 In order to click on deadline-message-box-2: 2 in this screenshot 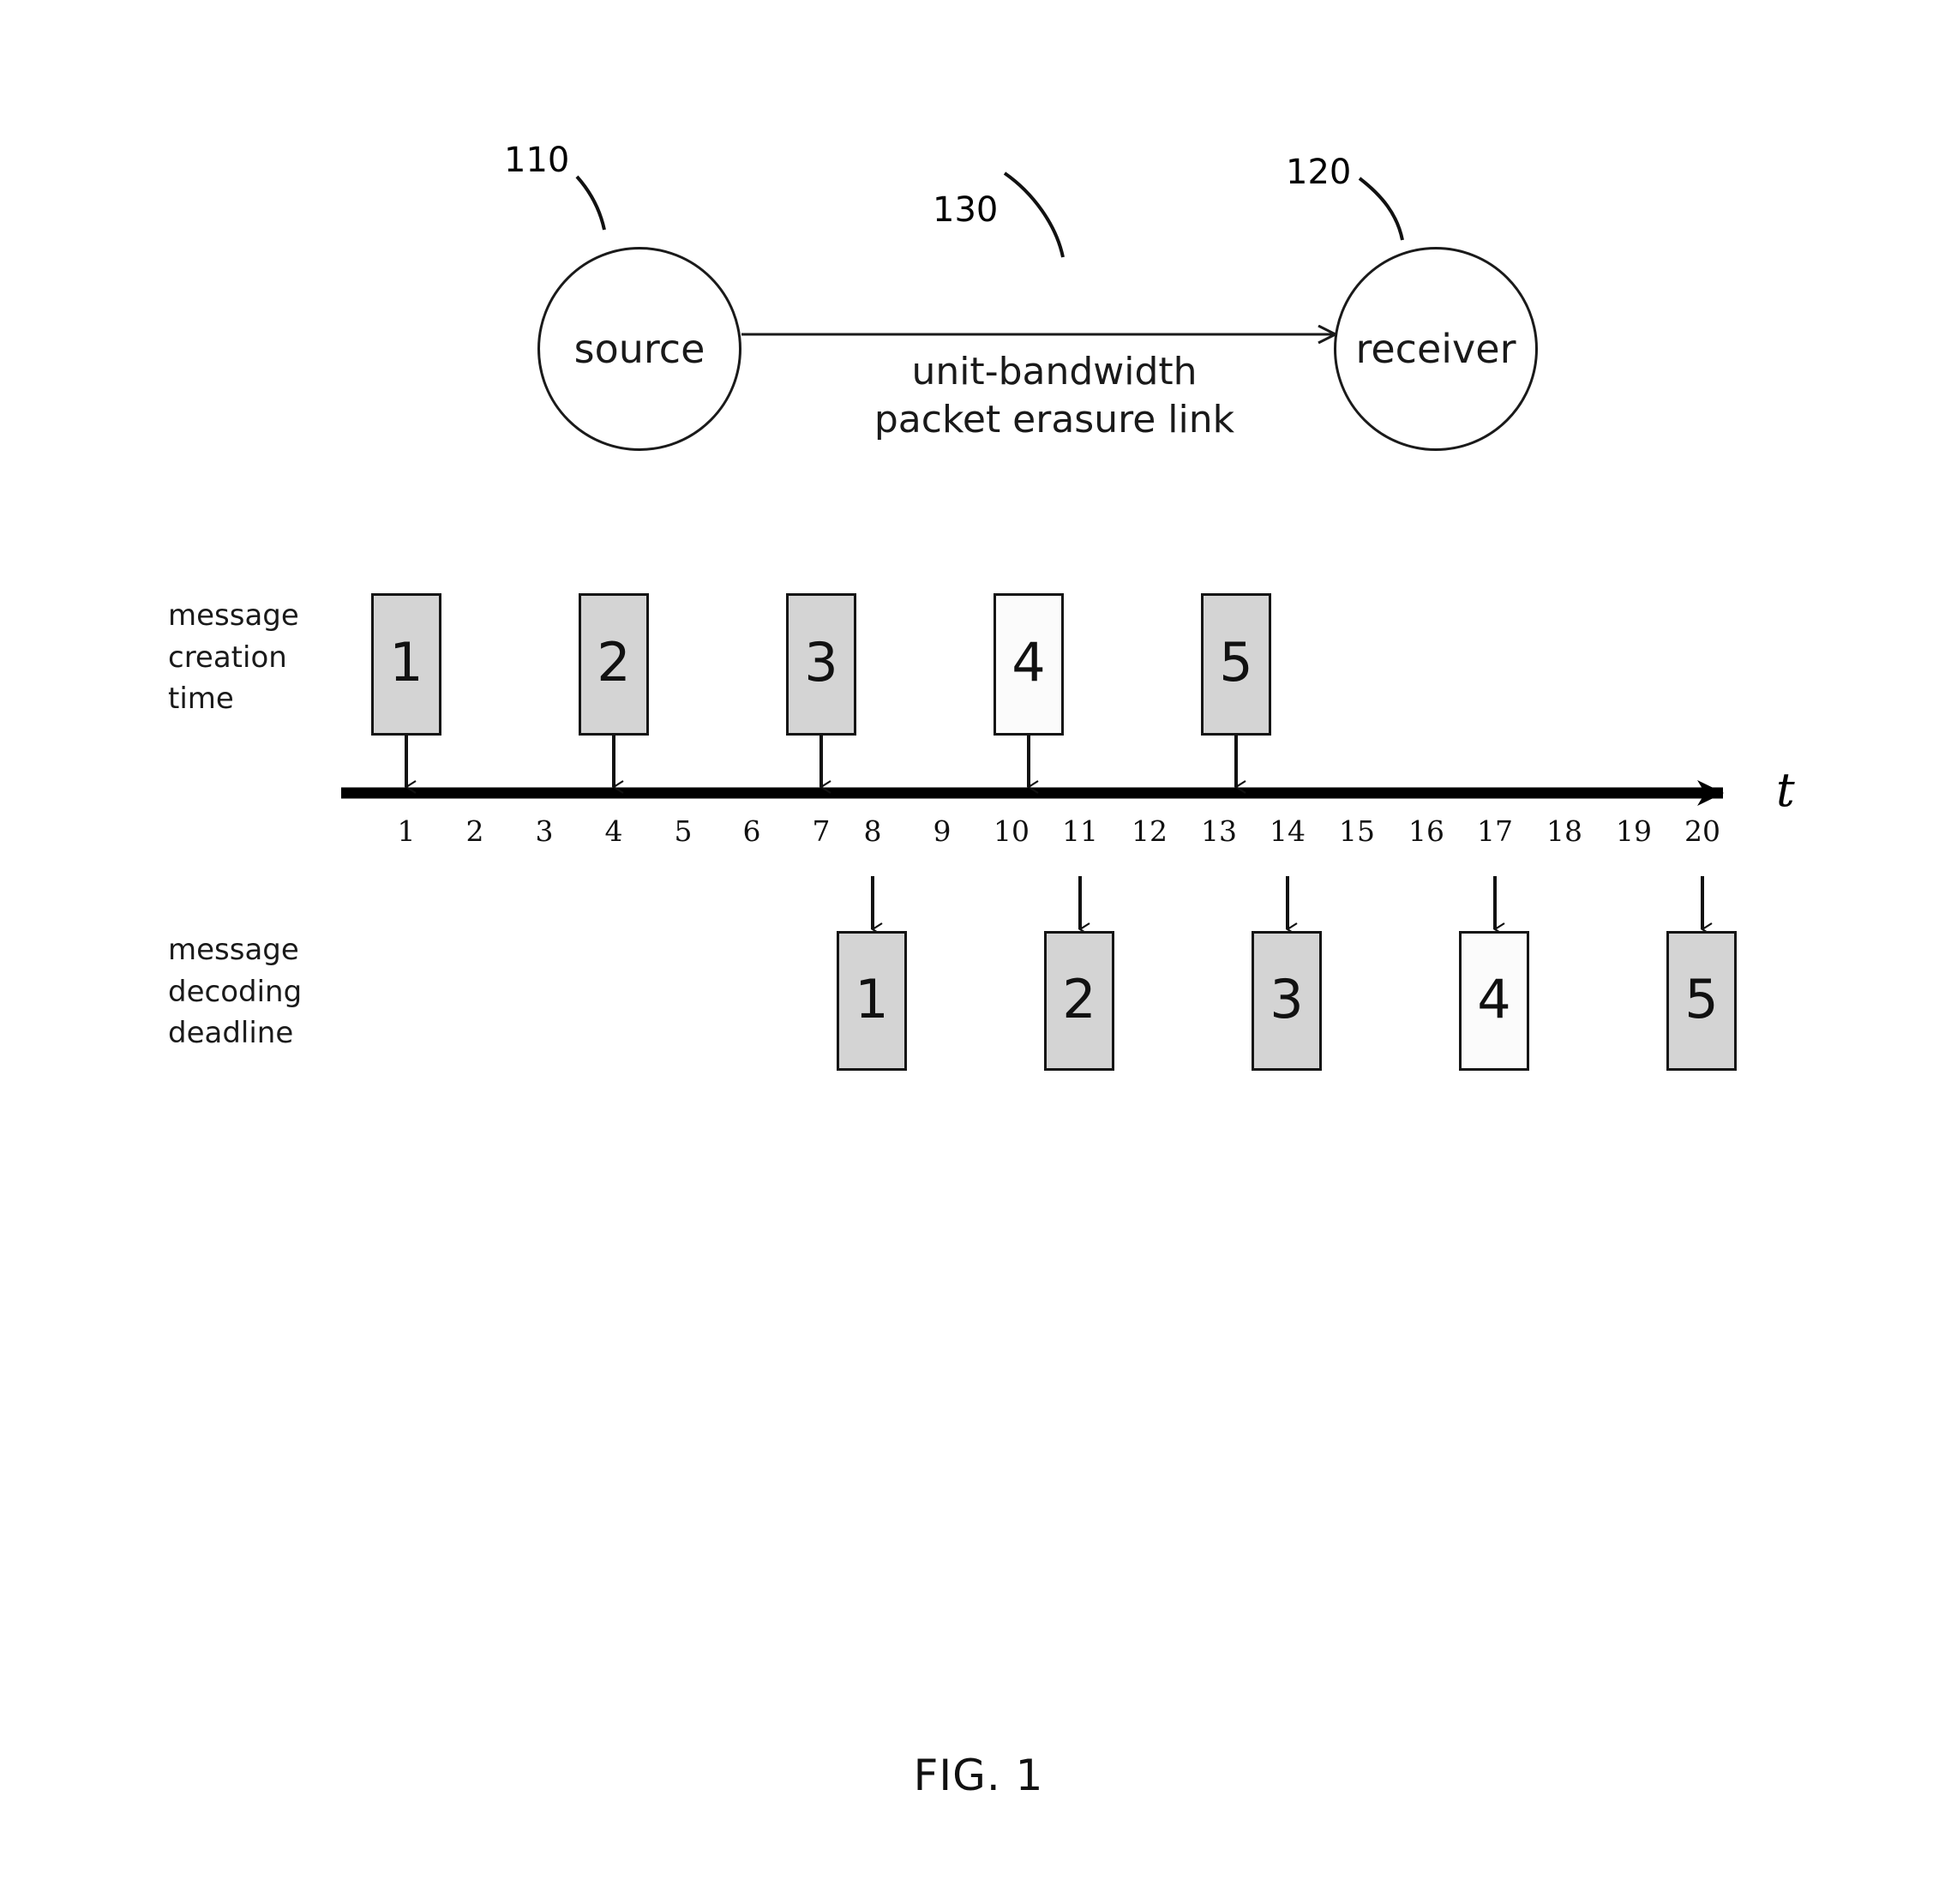, I will do `click(1079, 1001)`.